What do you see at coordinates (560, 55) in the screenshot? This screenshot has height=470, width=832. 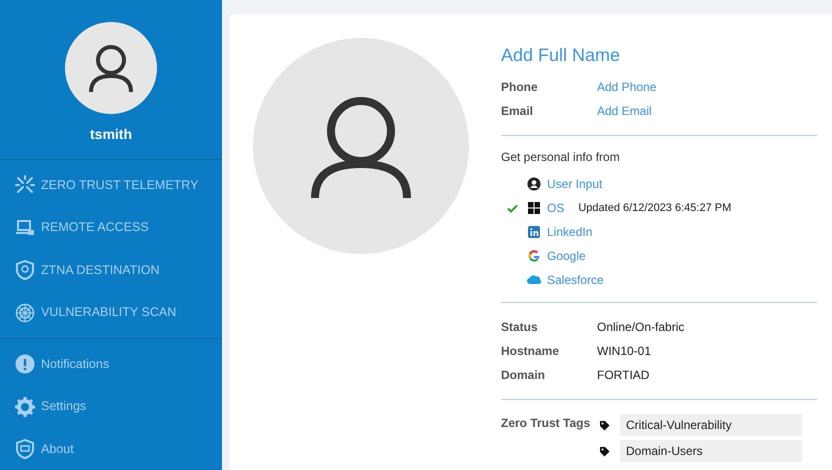 I see `full-name-link: Add Full Name` at bounding box center [560, 55].